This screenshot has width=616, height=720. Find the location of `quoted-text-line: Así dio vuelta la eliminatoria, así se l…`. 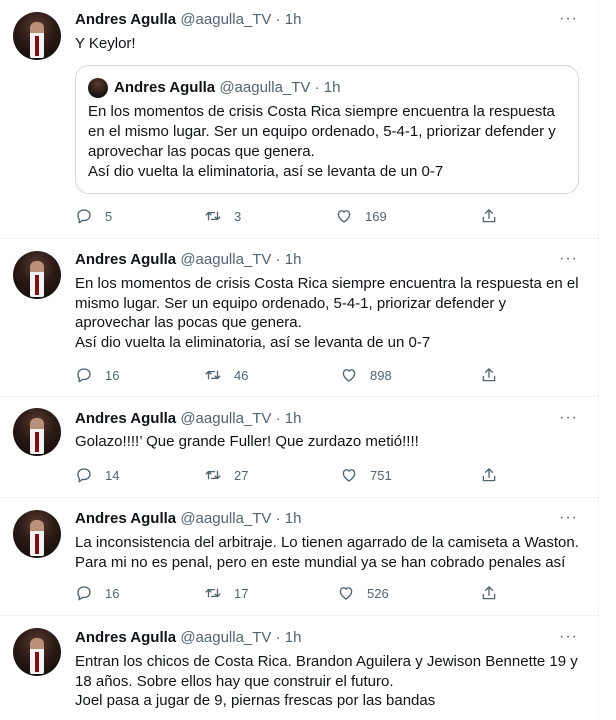

quoted-text-line: Así dio vuelta la eliminatoria, así se l… is located at coordinates (266, 171).